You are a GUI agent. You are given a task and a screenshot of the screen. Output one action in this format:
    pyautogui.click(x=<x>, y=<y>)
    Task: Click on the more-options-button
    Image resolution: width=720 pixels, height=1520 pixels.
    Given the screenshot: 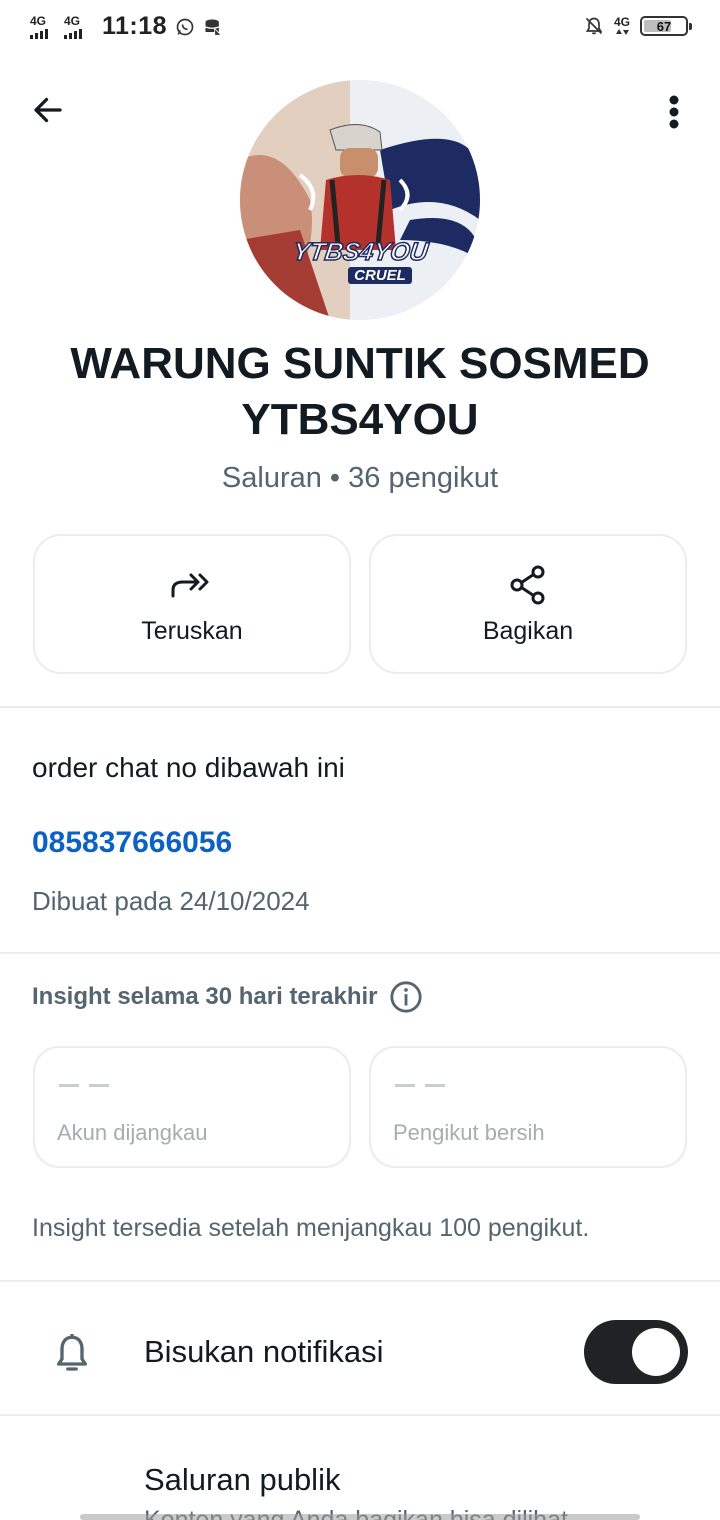 What is the action you would take?
    pyautogui.click(x=674, y=112)
    